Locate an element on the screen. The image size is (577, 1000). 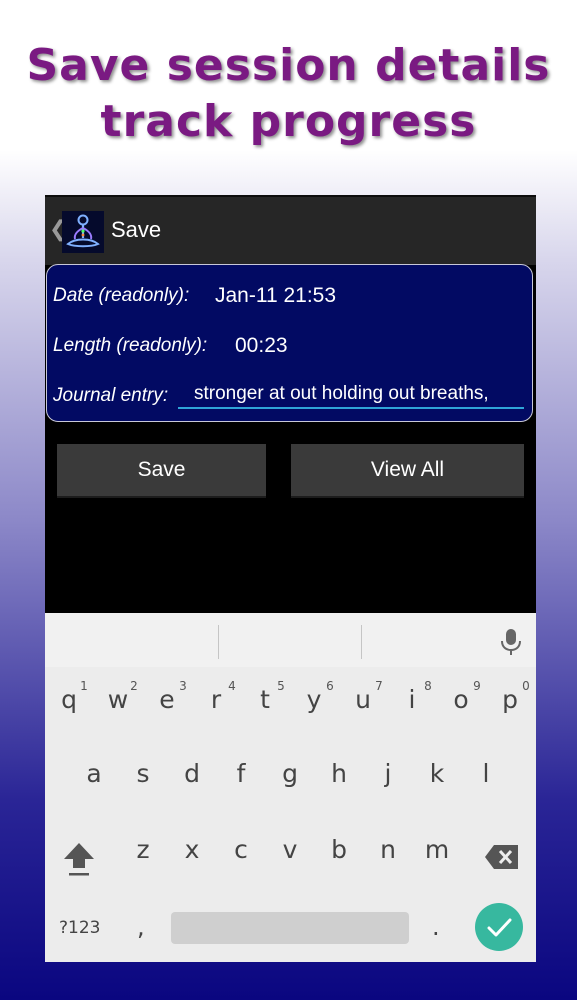
key-c: c is located at coordinates (241, 849).